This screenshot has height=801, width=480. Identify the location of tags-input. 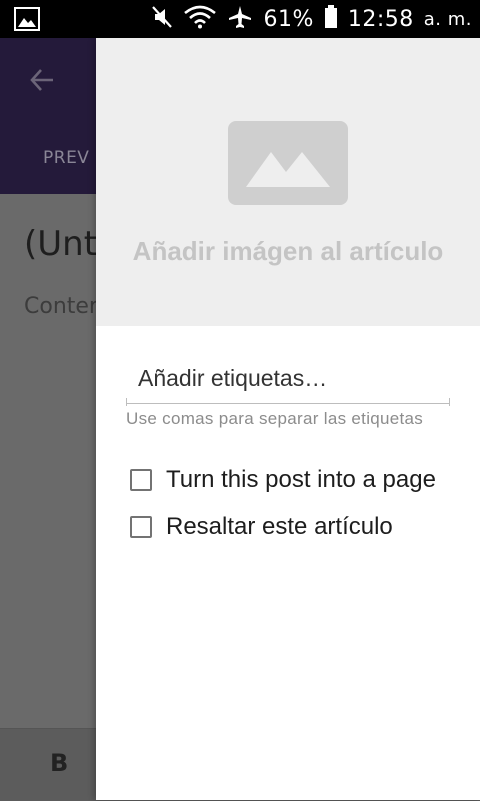
(288, 379).